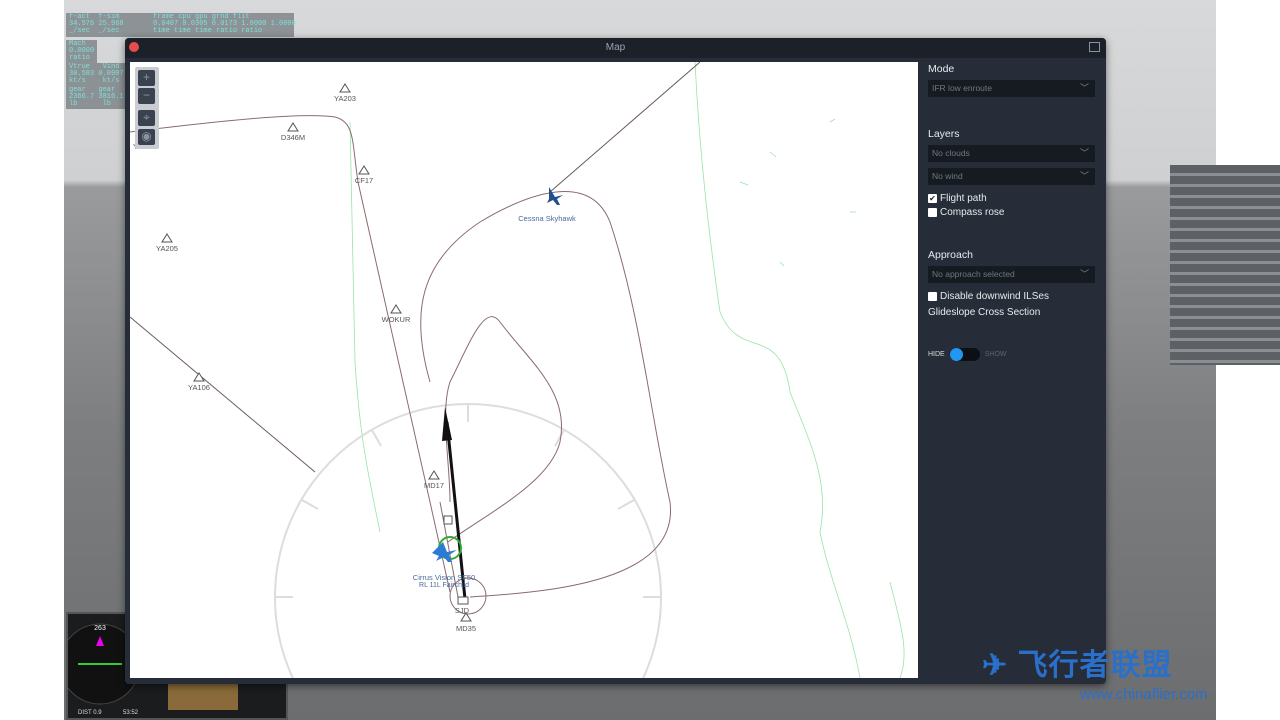 The height and width of the screenshot is (720, 1280). What do you see at coordinates (964, 354) in the screenshot?
I see `toggle-track` at bounding box center [964, 354].